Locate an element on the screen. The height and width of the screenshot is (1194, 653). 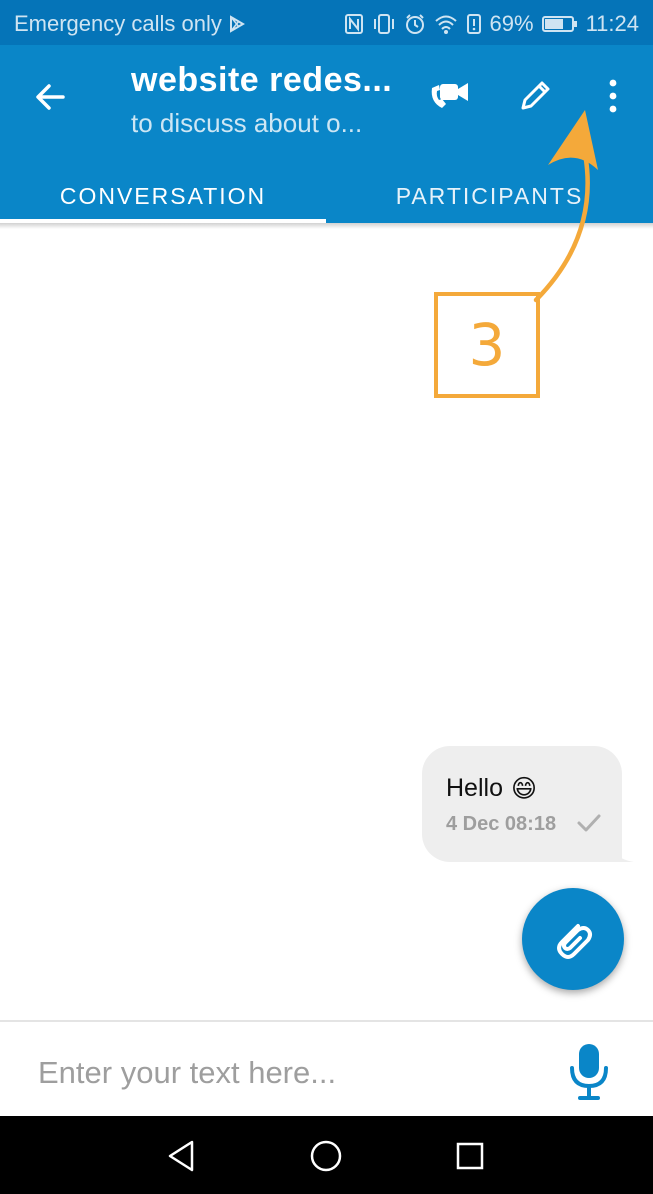
play-store-icon is located at coordinates (237, 24).